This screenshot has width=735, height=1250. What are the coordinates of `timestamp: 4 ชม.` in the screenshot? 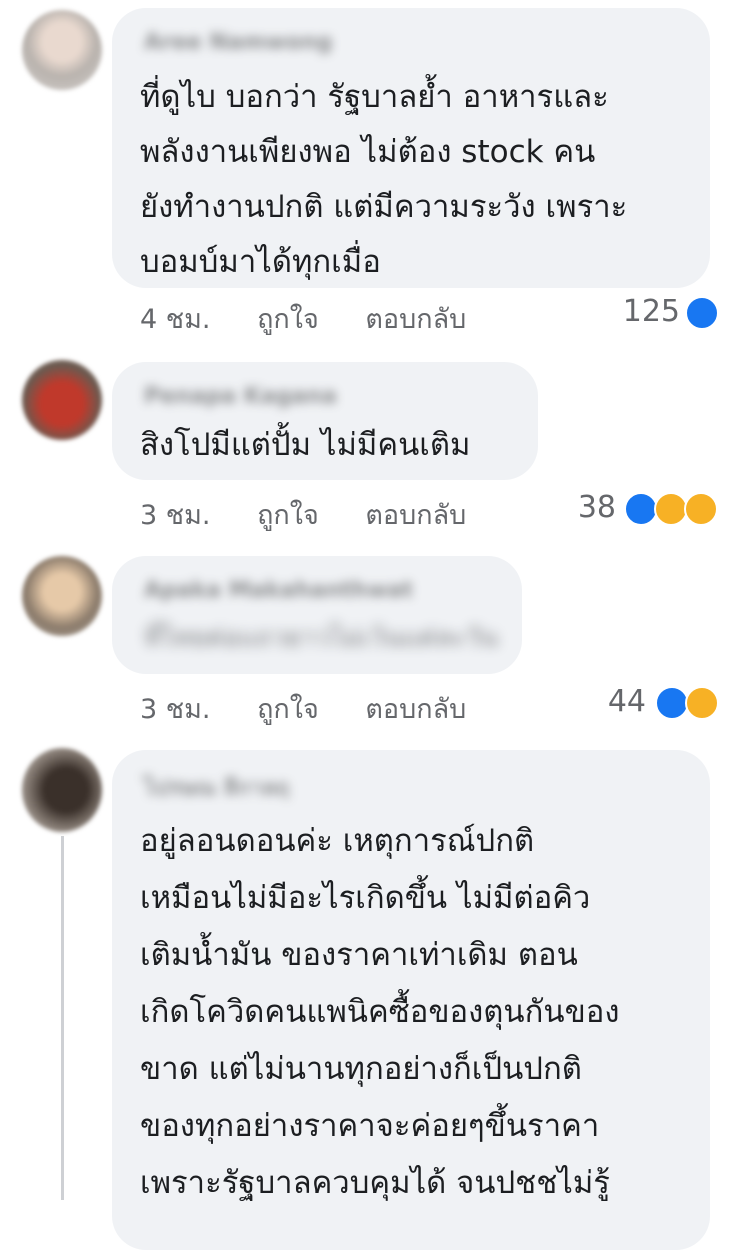 It's located at (175, 319).